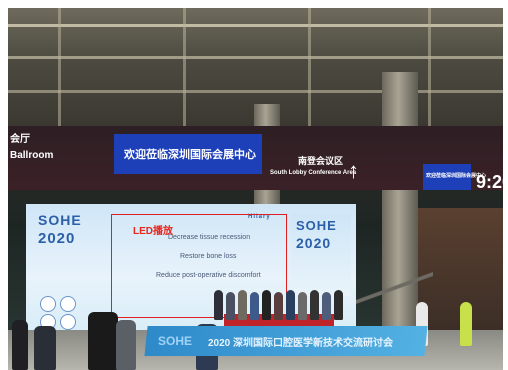 The width and height of the screenshot is (508, 370). Describe the element at coordinates (313, 173) in the screenshot. I see `south-lobby-sign-en: South Lobby Conference Area` at that location.